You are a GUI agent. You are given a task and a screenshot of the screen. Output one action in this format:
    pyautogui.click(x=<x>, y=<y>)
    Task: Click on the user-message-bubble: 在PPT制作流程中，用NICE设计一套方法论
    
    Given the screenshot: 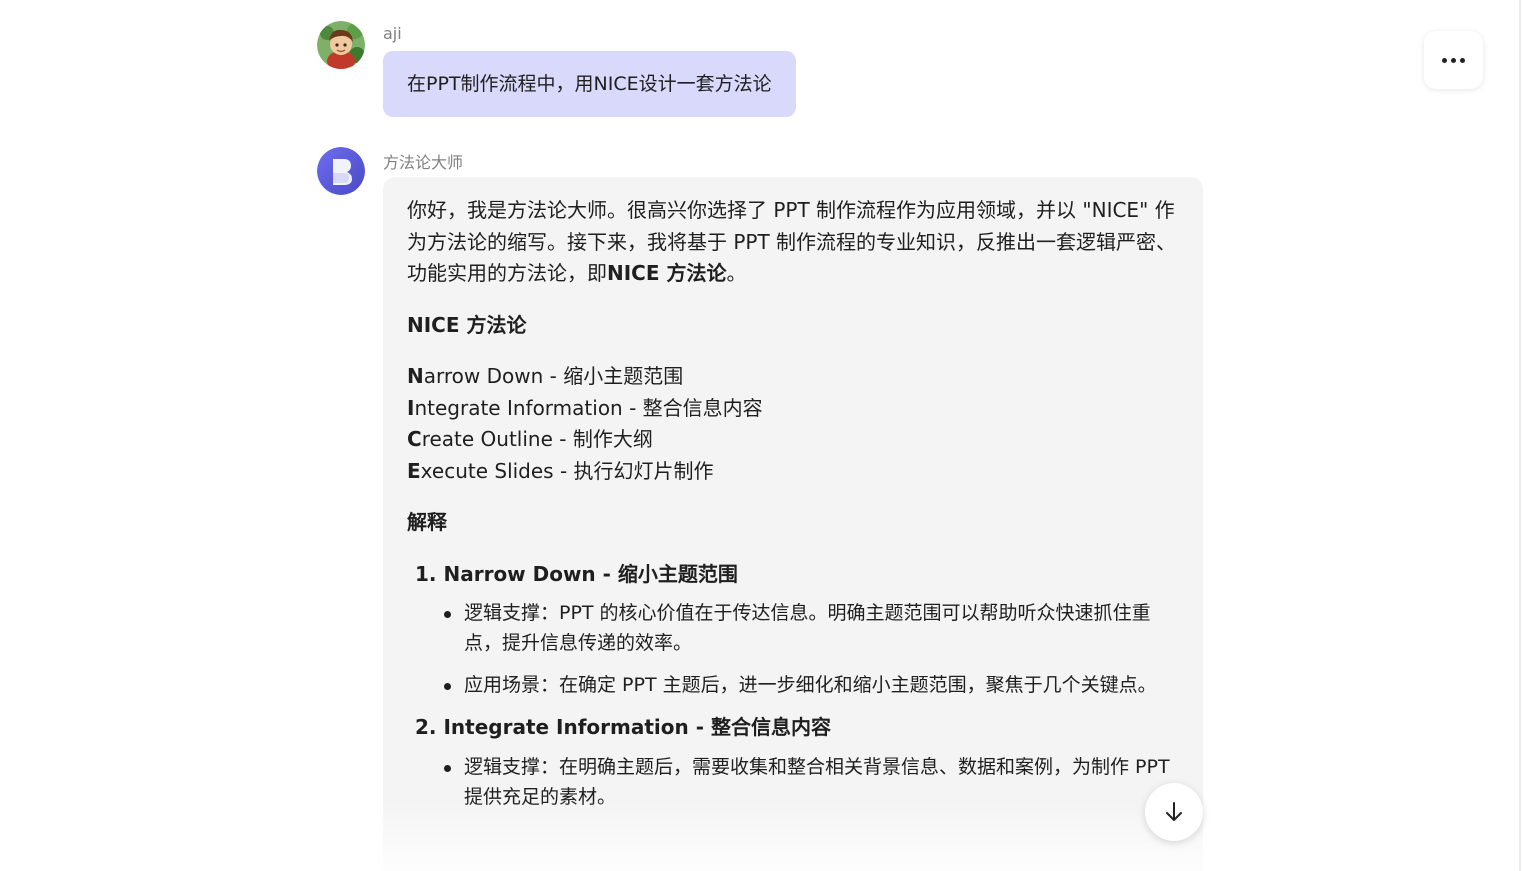 What is the action you would take?
    pyautogui.click(x=589, y=84)
    